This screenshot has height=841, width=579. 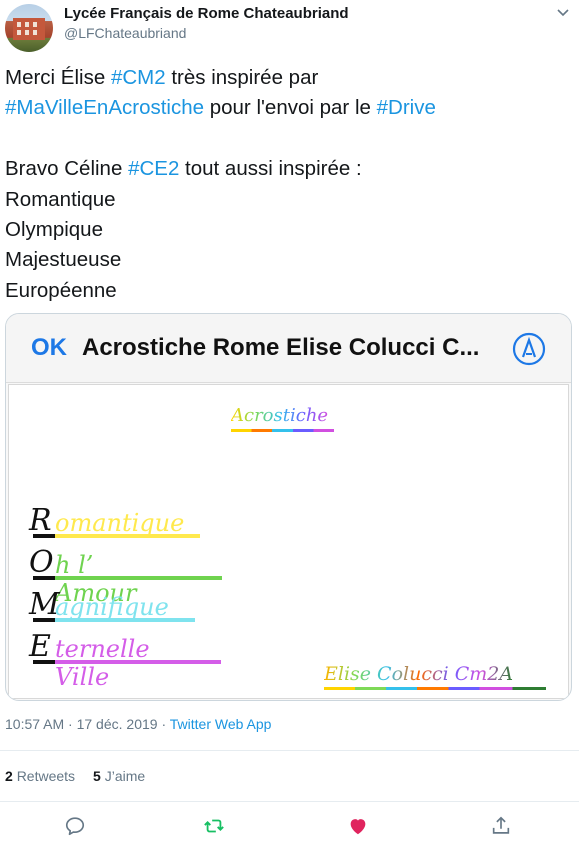 I want to click on avatar, so click(x=29, y=28).